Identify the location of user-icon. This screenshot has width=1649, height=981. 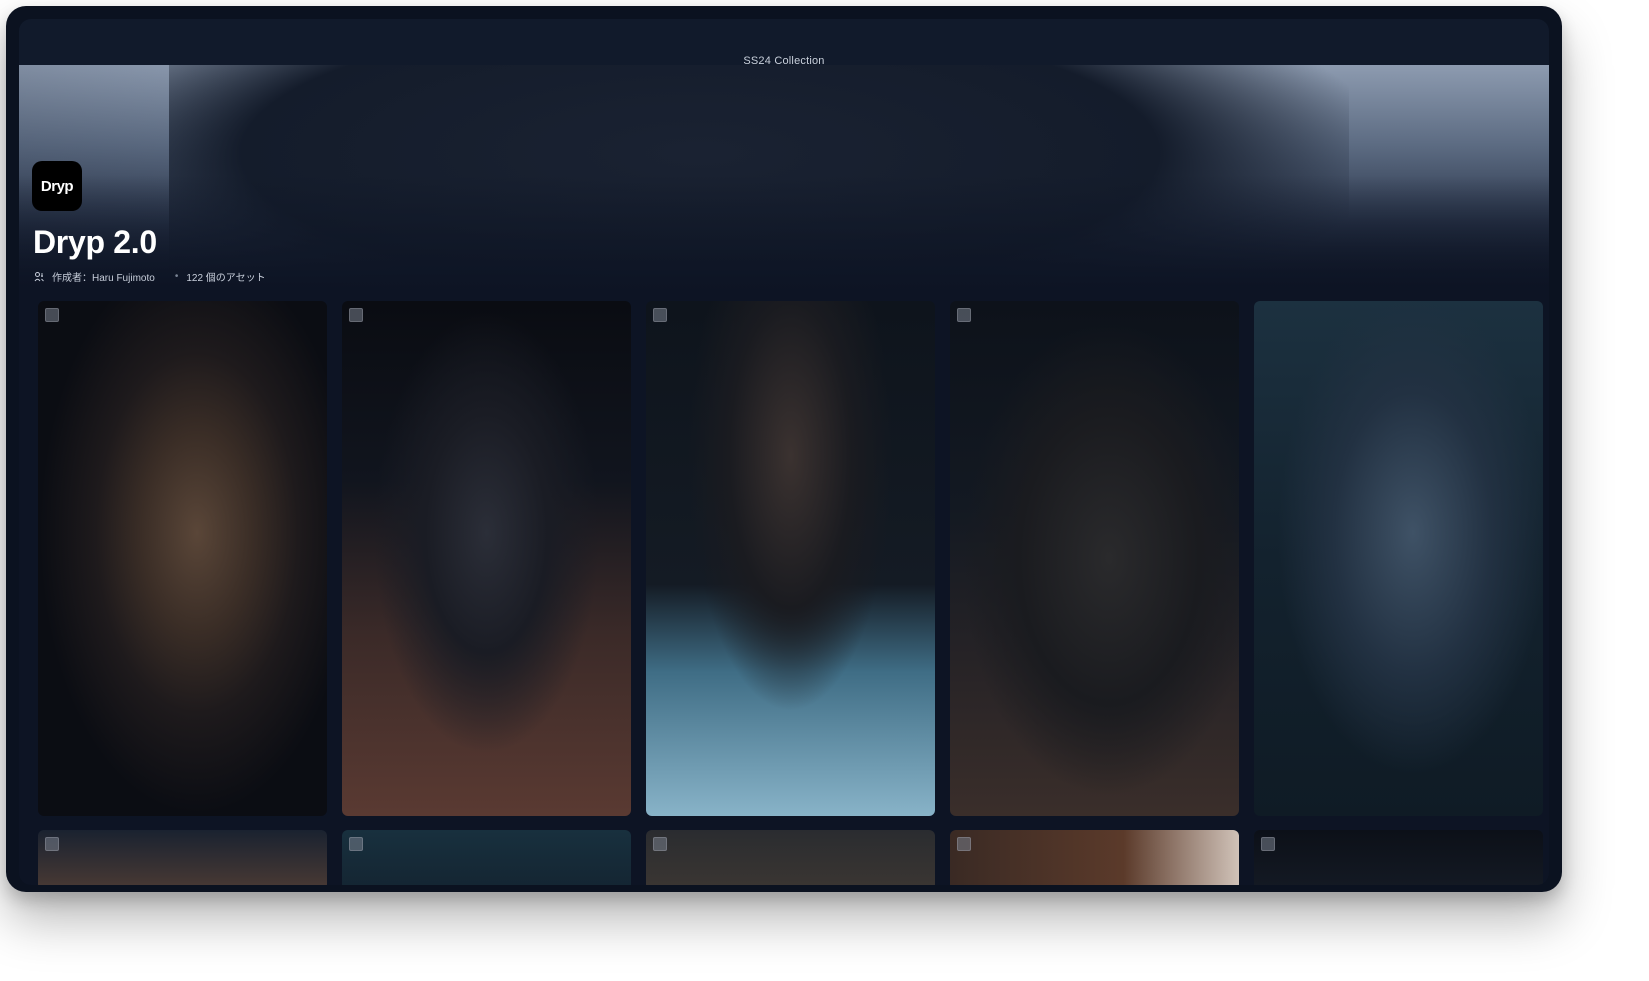
(39, 276).